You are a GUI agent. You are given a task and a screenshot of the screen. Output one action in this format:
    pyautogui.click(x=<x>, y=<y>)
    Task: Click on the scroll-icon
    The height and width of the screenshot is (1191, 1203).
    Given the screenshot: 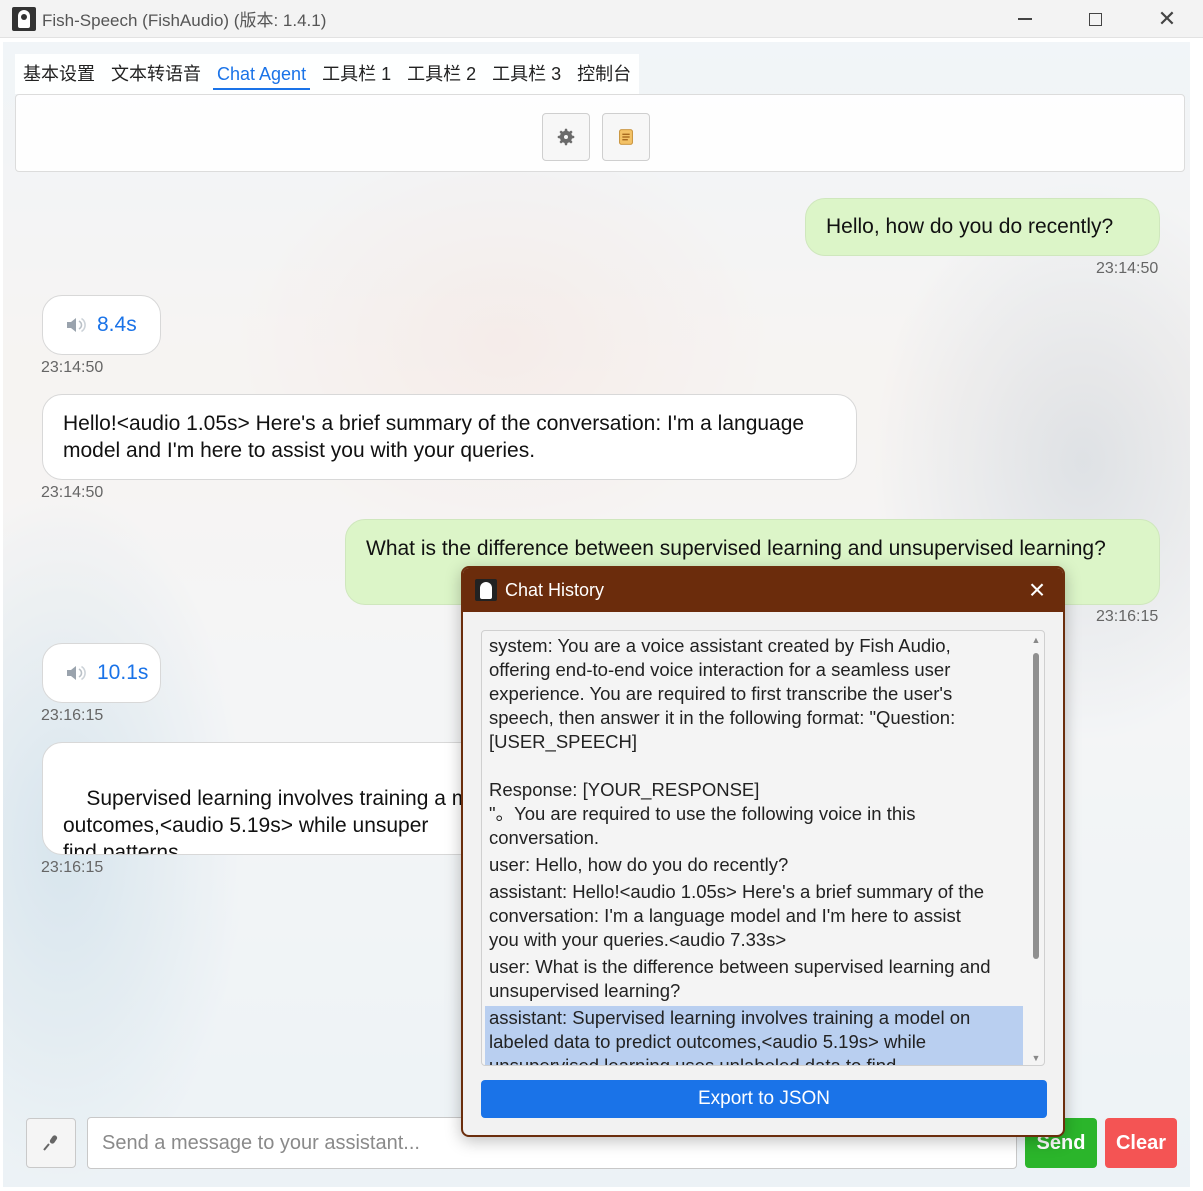 What is the action you would take?
    pyautogui.click(x=626, y=137)
    